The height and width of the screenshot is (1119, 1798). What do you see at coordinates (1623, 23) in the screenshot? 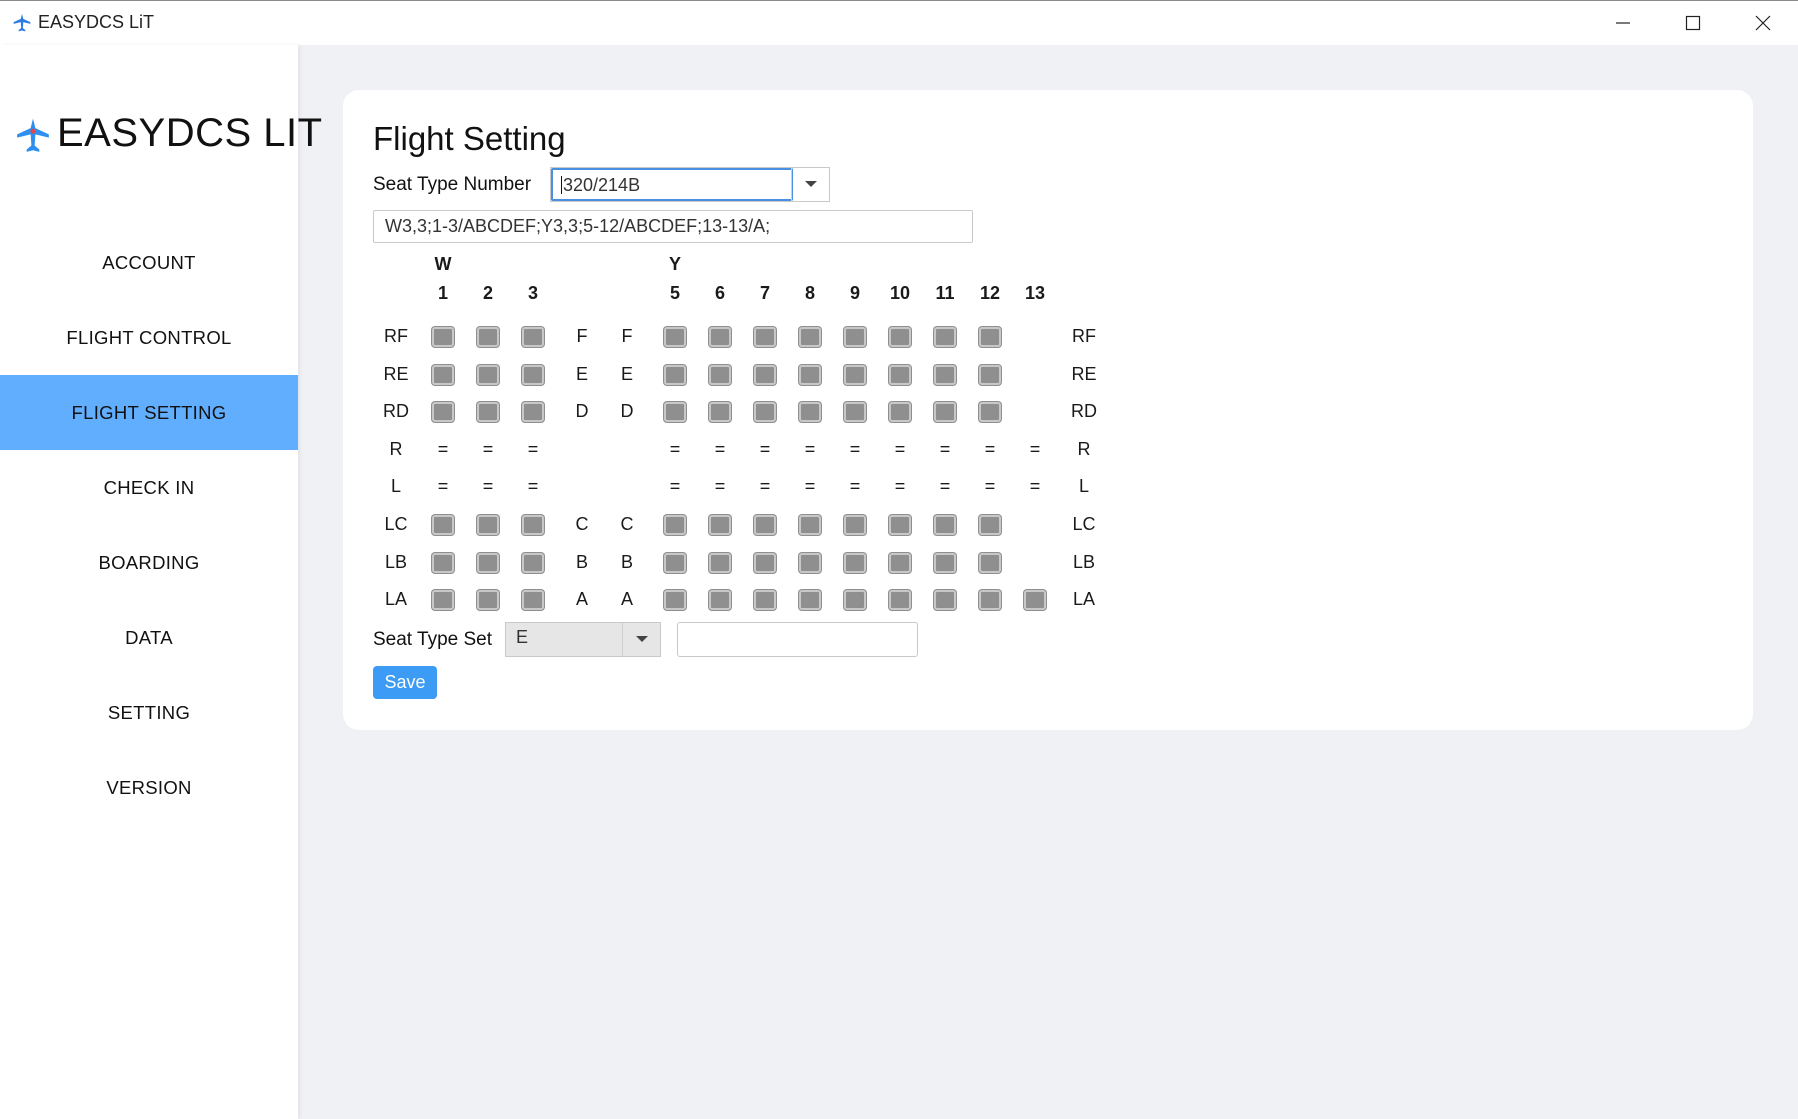
I see `minimize-button` at bounding box center [1623, 23].